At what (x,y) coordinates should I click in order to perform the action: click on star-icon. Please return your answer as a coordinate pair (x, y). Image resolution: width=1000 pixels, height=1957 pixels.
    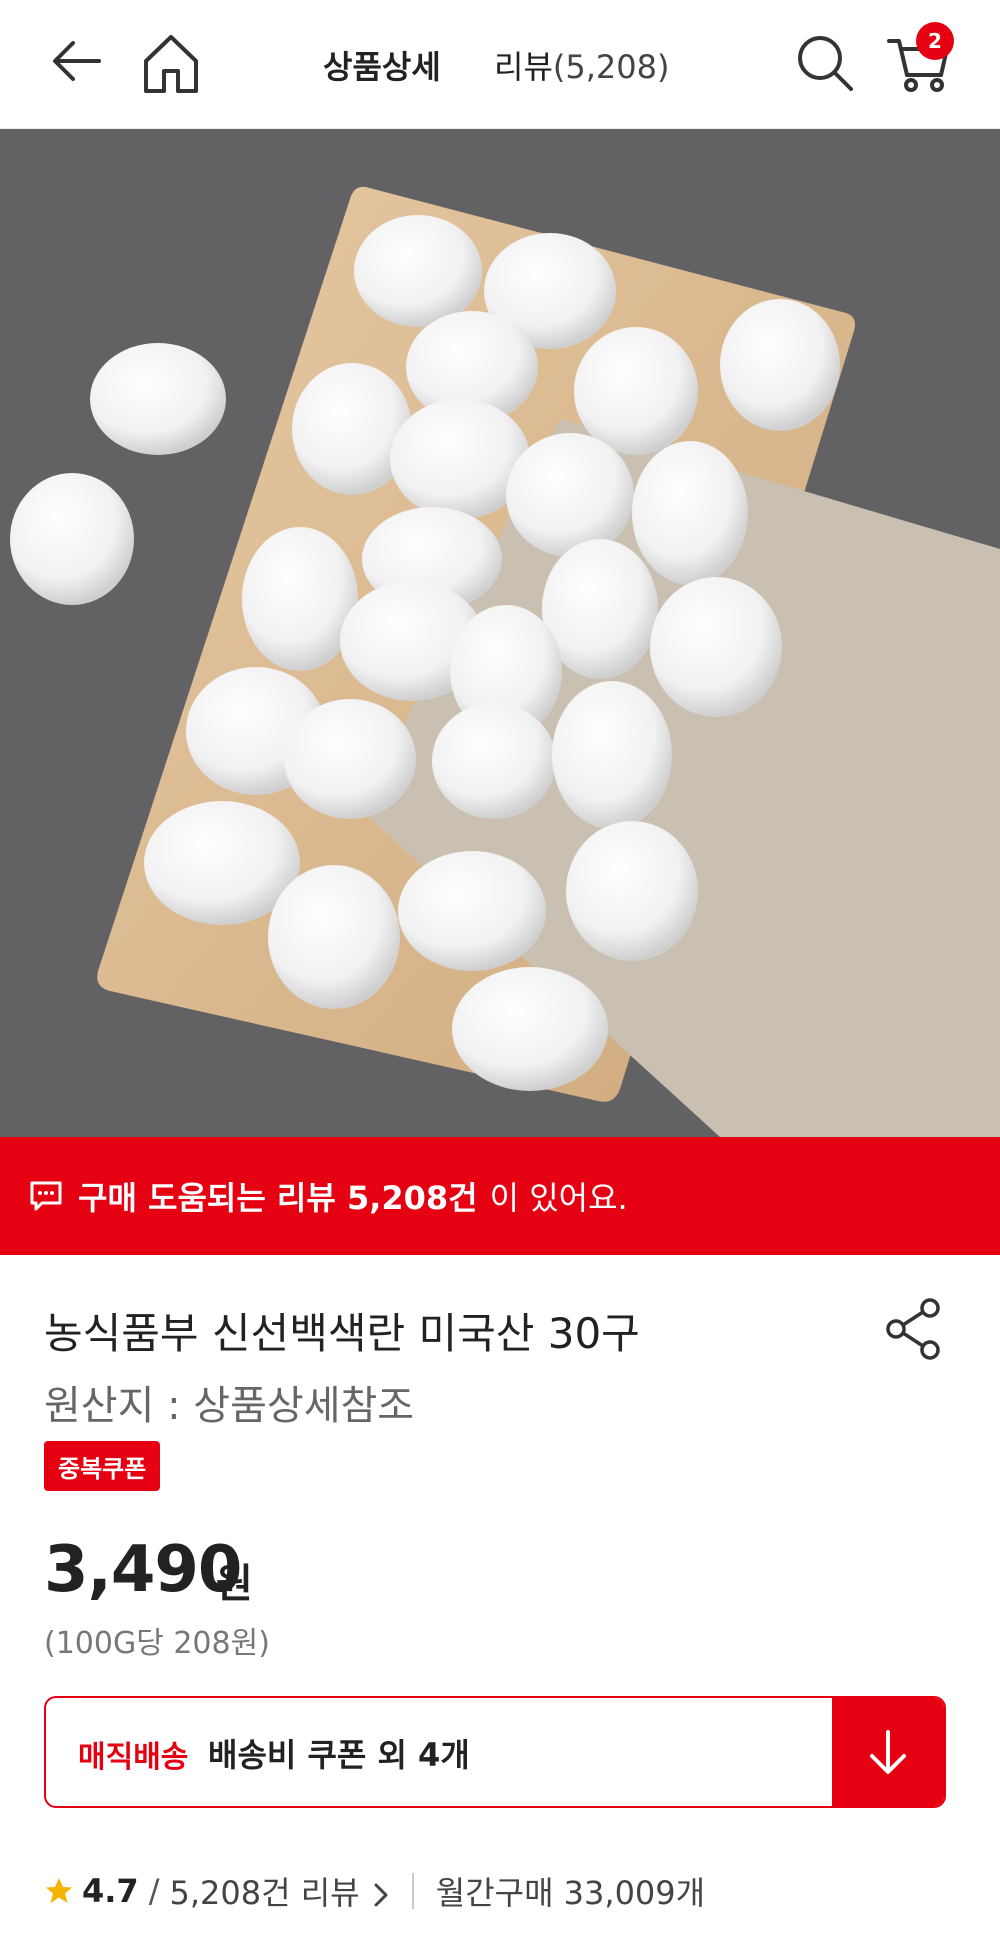
    Looking at the image, I should click on (59, 1890).